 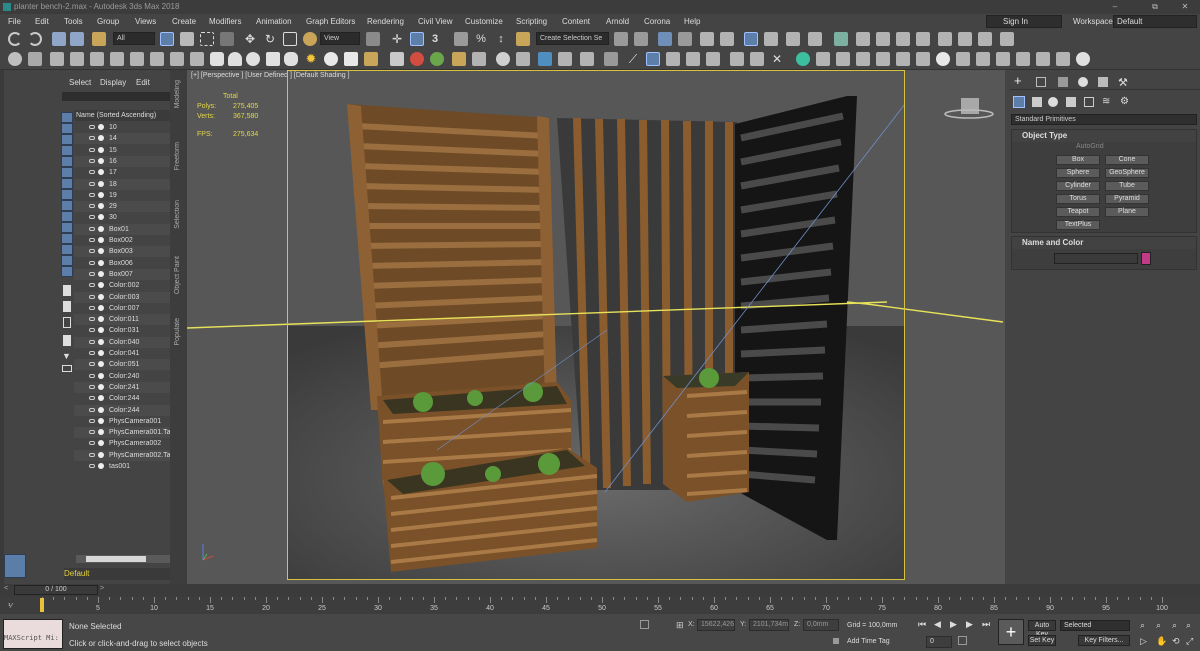 I want to click on render-setup-icon, so click(x=793, y=39).